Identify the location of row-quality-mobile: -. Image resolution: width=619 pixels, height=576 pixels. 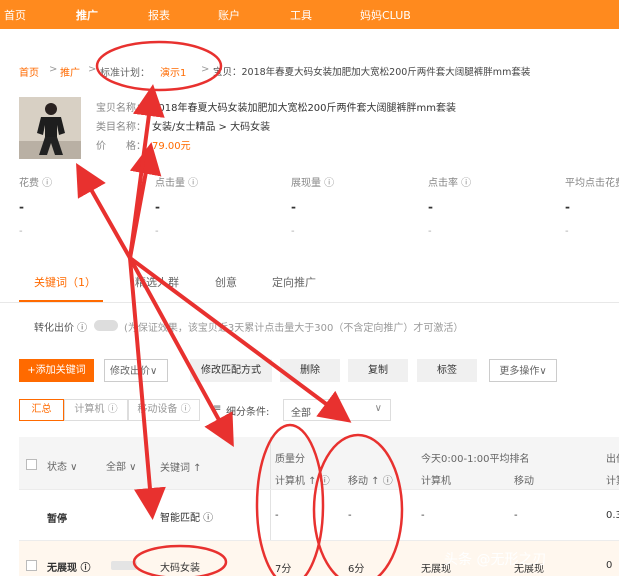
(350, 515).